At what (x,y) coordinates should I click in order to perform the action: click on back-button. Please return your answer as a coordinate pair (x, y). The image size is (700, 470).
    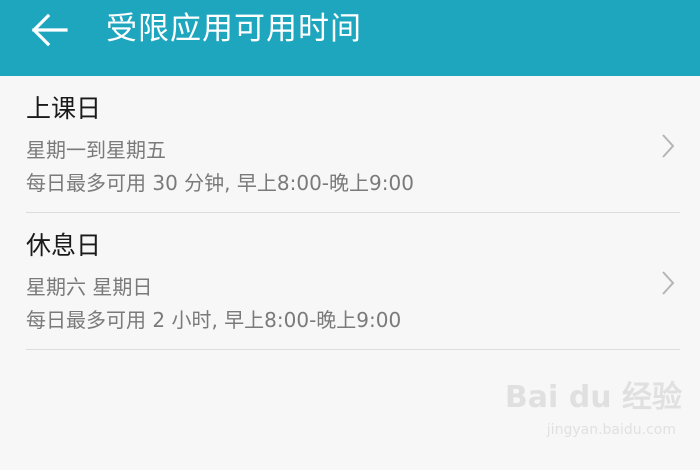
    Looking at the image, I should click on (50, 30).